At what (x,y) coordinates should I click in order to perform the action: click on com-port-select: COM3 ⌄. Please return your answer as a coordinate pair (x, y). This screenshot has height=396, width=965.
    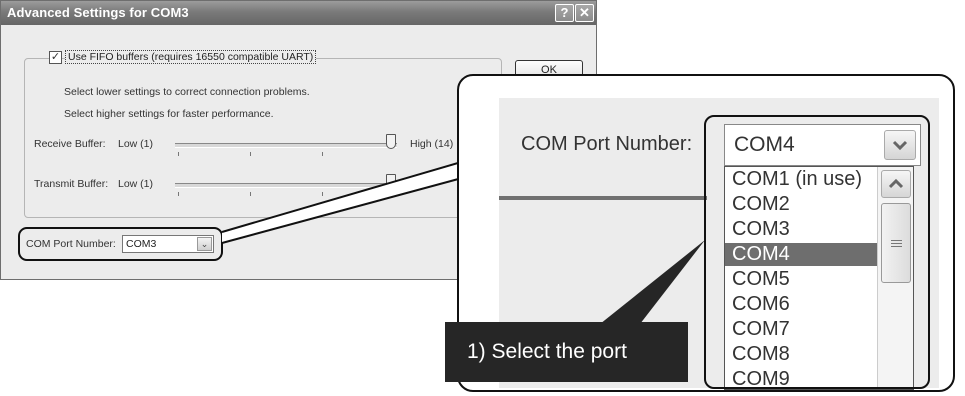
    Looking at the image, I should click on (168, 244).